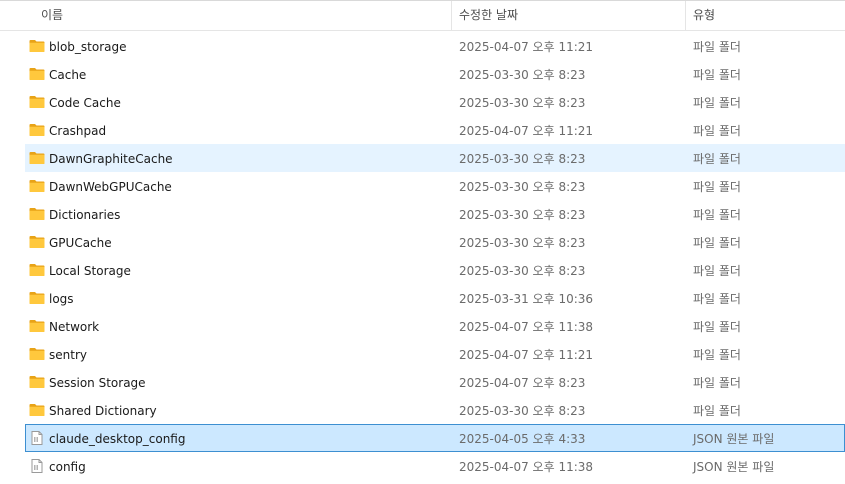 The width and height of the screenshot is (845, 484). What do you see at coordinates (435, 130) in the screenshot?
I see `file-row: Crashpad 2025-04-07 오후 11:21 파일 폴더` at bounding box center [435, 130].